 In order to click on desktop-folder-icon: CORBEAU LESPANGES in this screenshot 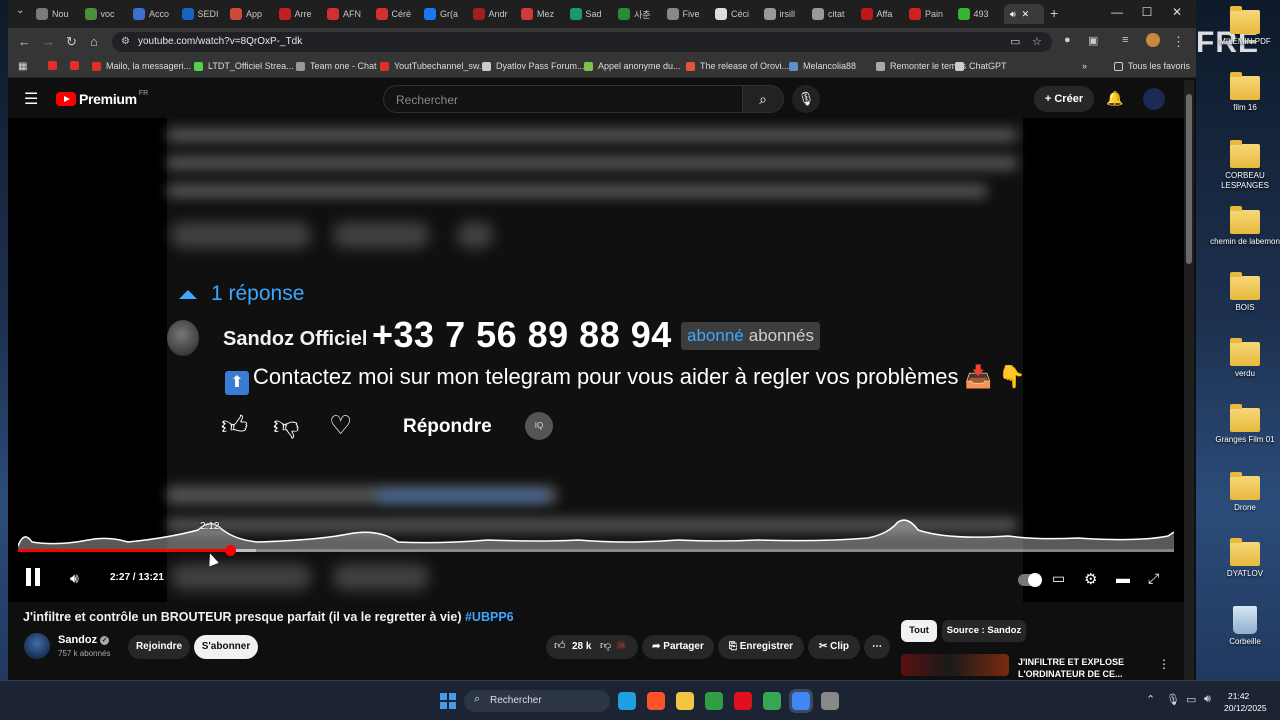, I will do `click(1245, 165)`.